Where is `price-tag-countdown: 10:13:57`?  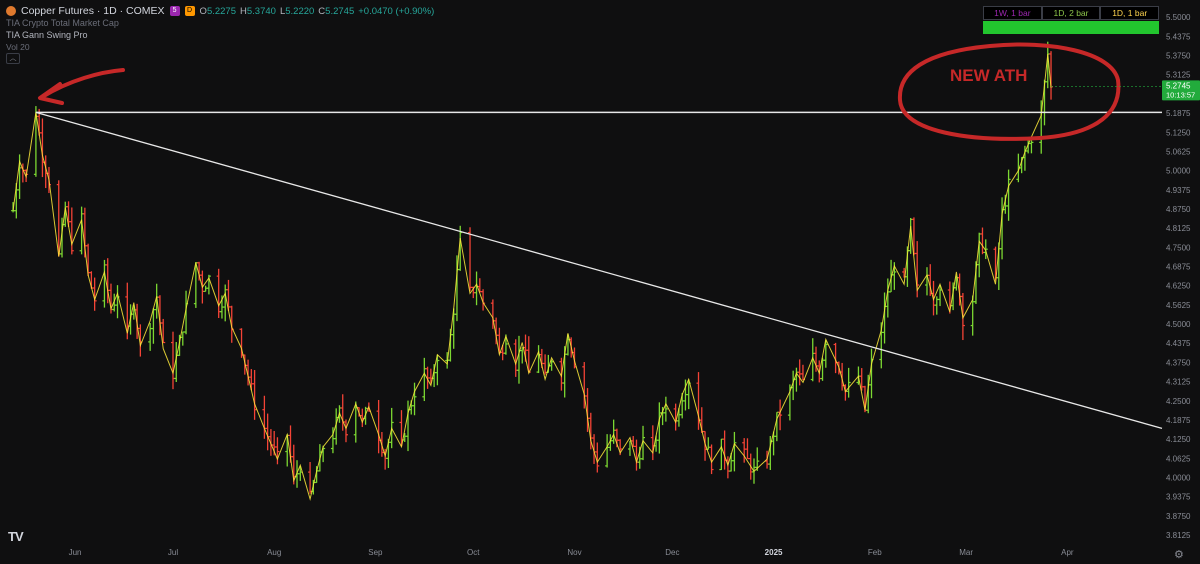
price-tag-countdown: 10:13:57 is located at coordinates (1180, 94).